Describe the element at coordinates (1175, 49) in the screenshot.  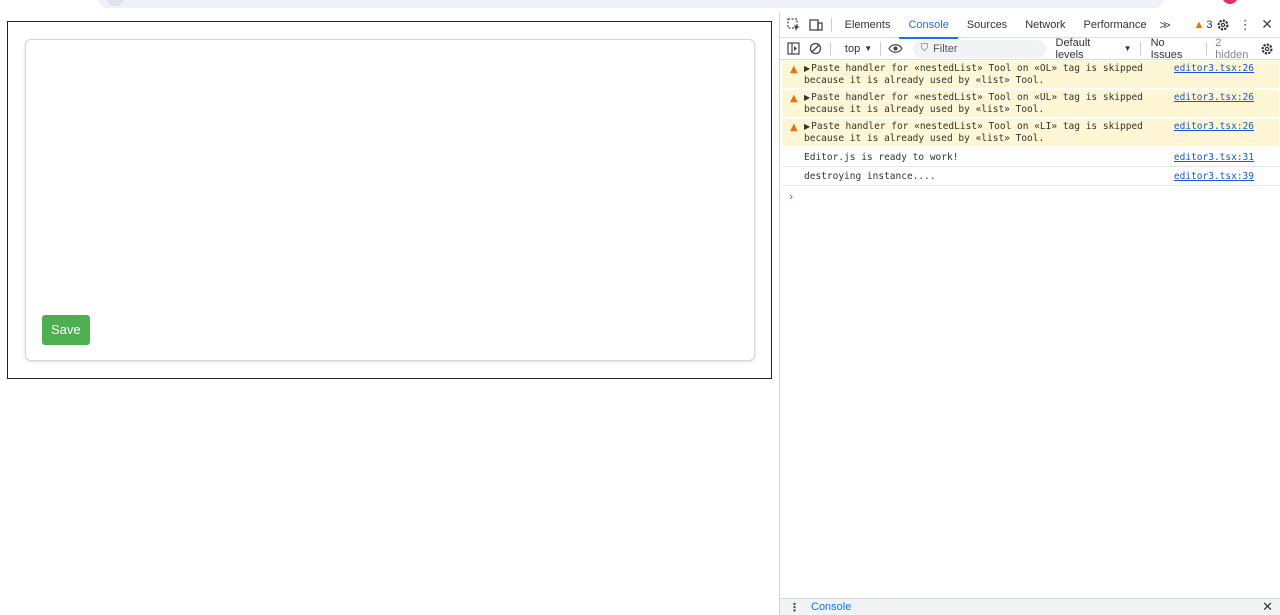
I see `issues-counter: No Issues` at that location.